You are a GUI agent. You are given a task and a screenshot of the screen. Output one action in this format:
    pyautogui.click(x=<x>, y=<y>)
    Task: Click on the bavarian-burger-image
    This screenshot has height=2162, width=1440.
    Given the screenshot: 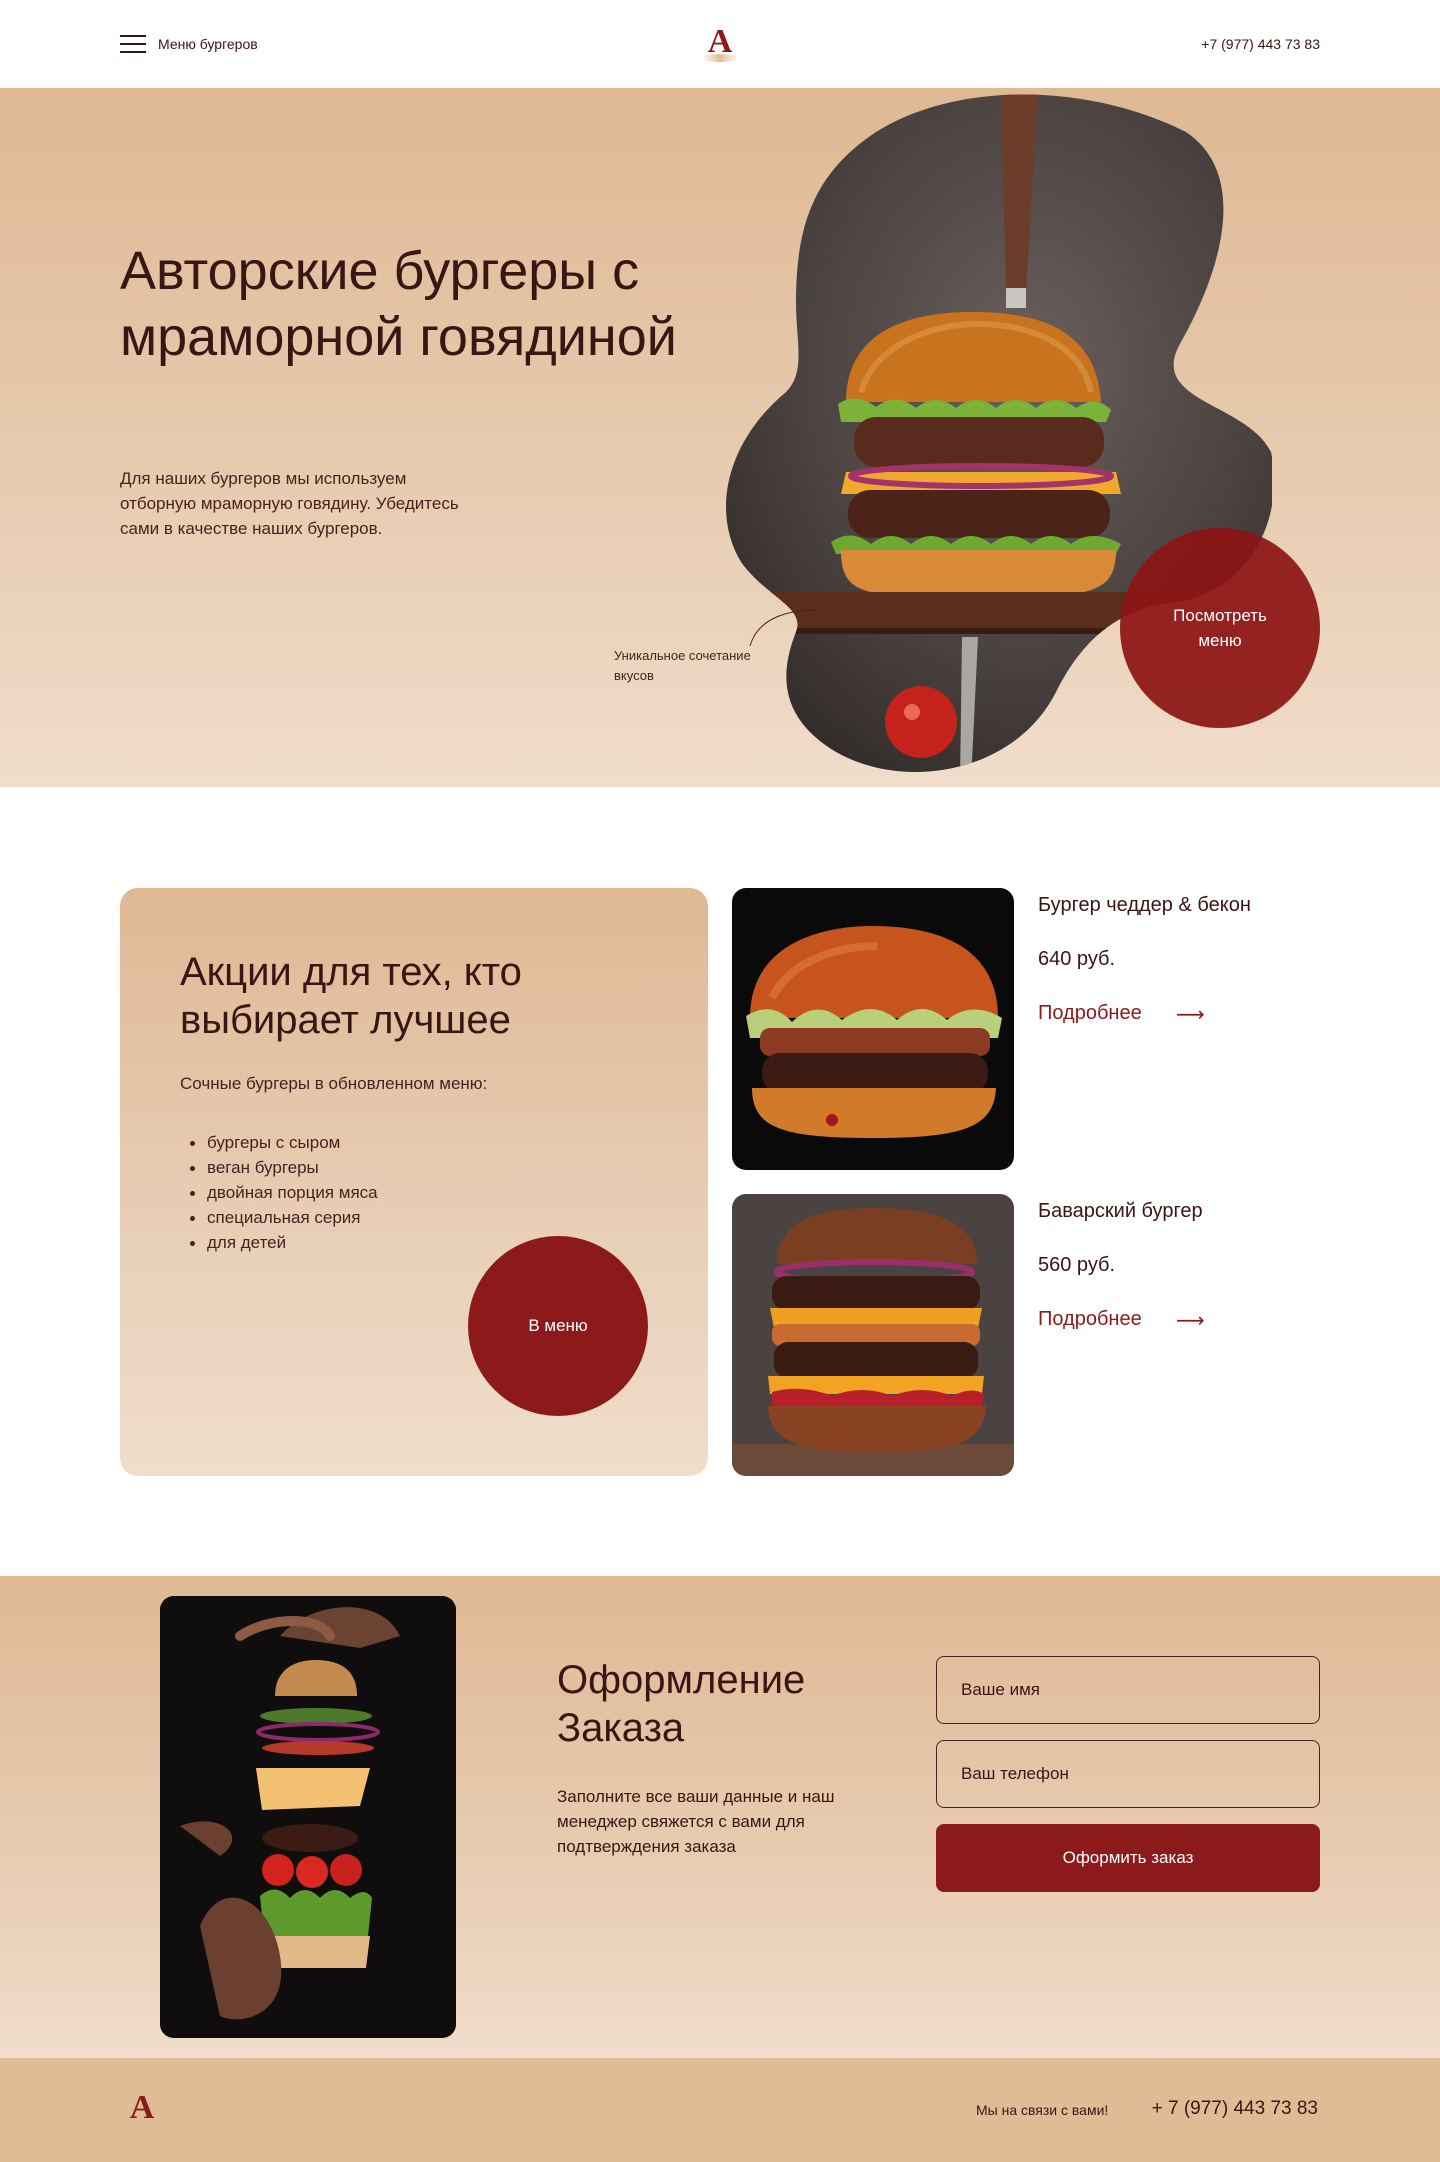 What is the action you would take?
    pyautogui.click(x=873, y=1335)
    